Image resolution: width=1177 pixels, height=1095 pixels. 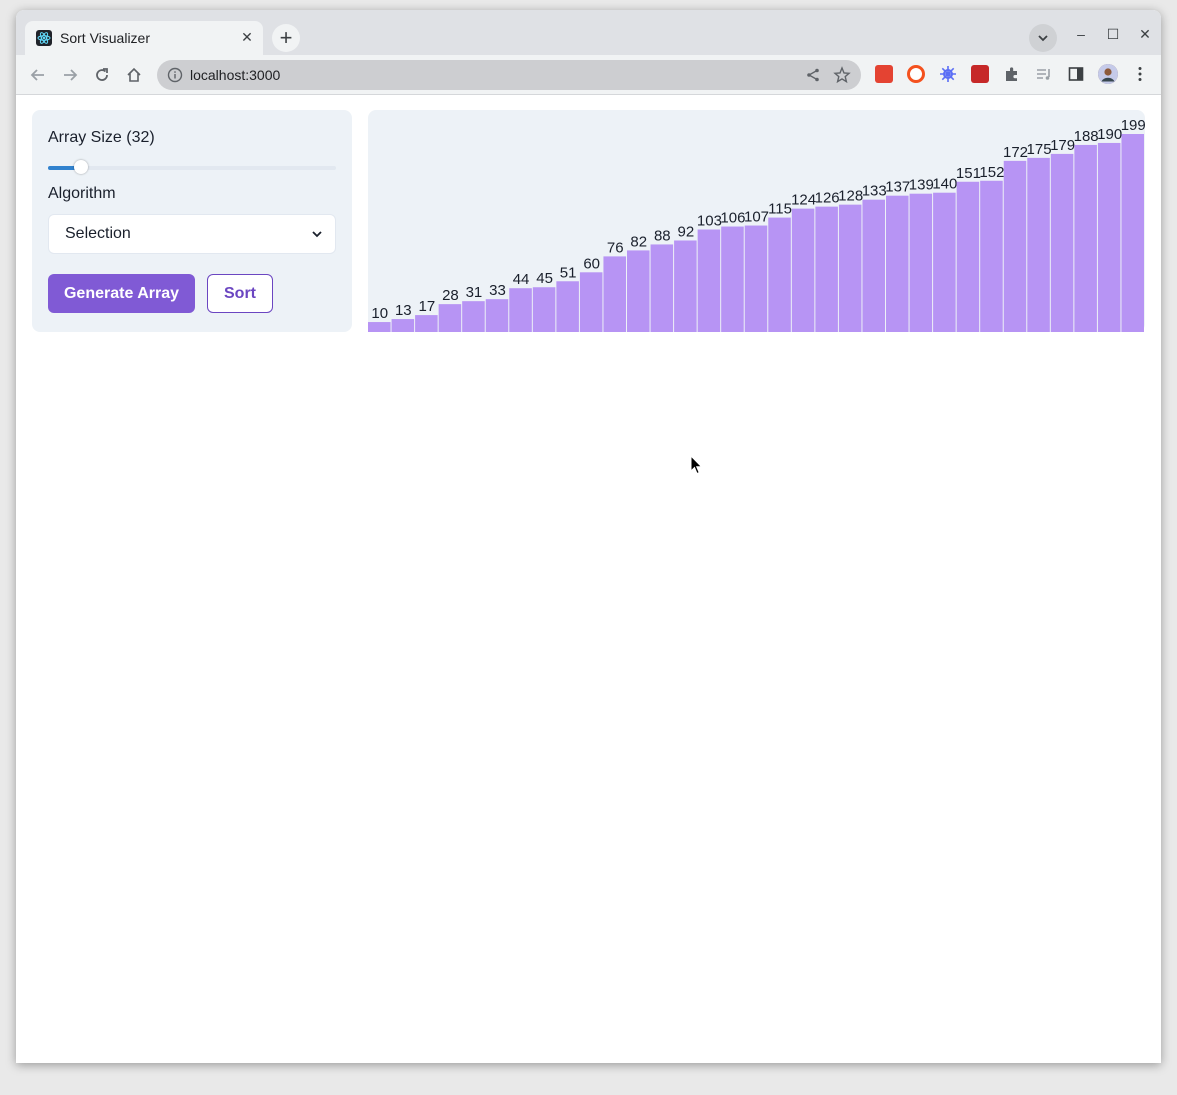 What do you see at coordinates (105, 38) in the screenshot?
I see `tab-title: Sort Visualizer` at bounding box center [105, 38].